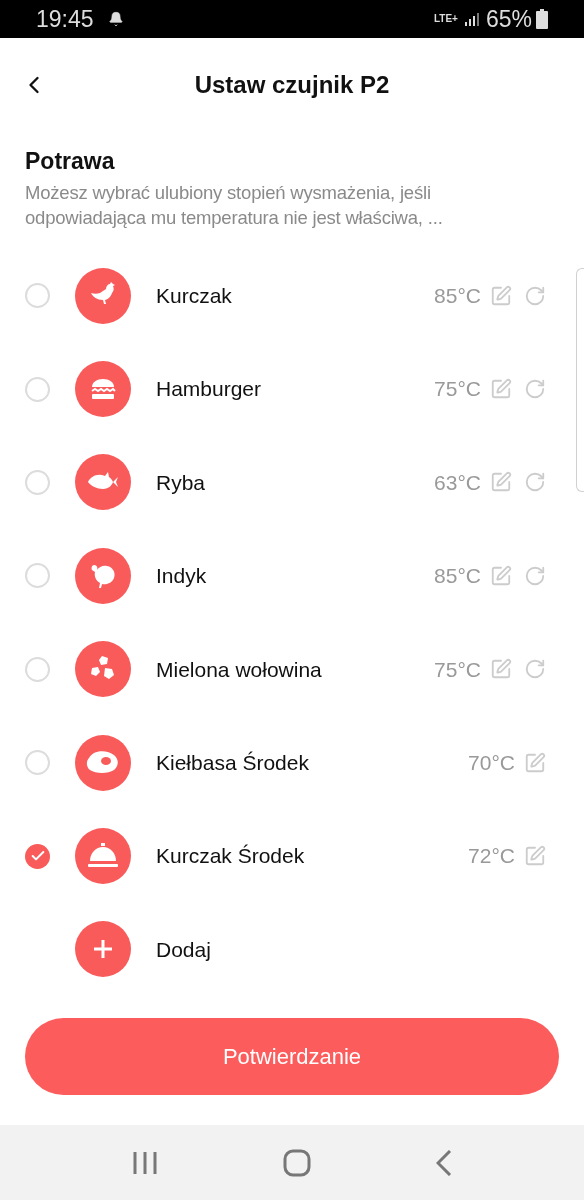 The height and width of the screenshot is (1200, 584). What do you see at coordinates (508, 19) in the screenshot?
I see `battery-text: 65%` at bounding box center [508, 19].